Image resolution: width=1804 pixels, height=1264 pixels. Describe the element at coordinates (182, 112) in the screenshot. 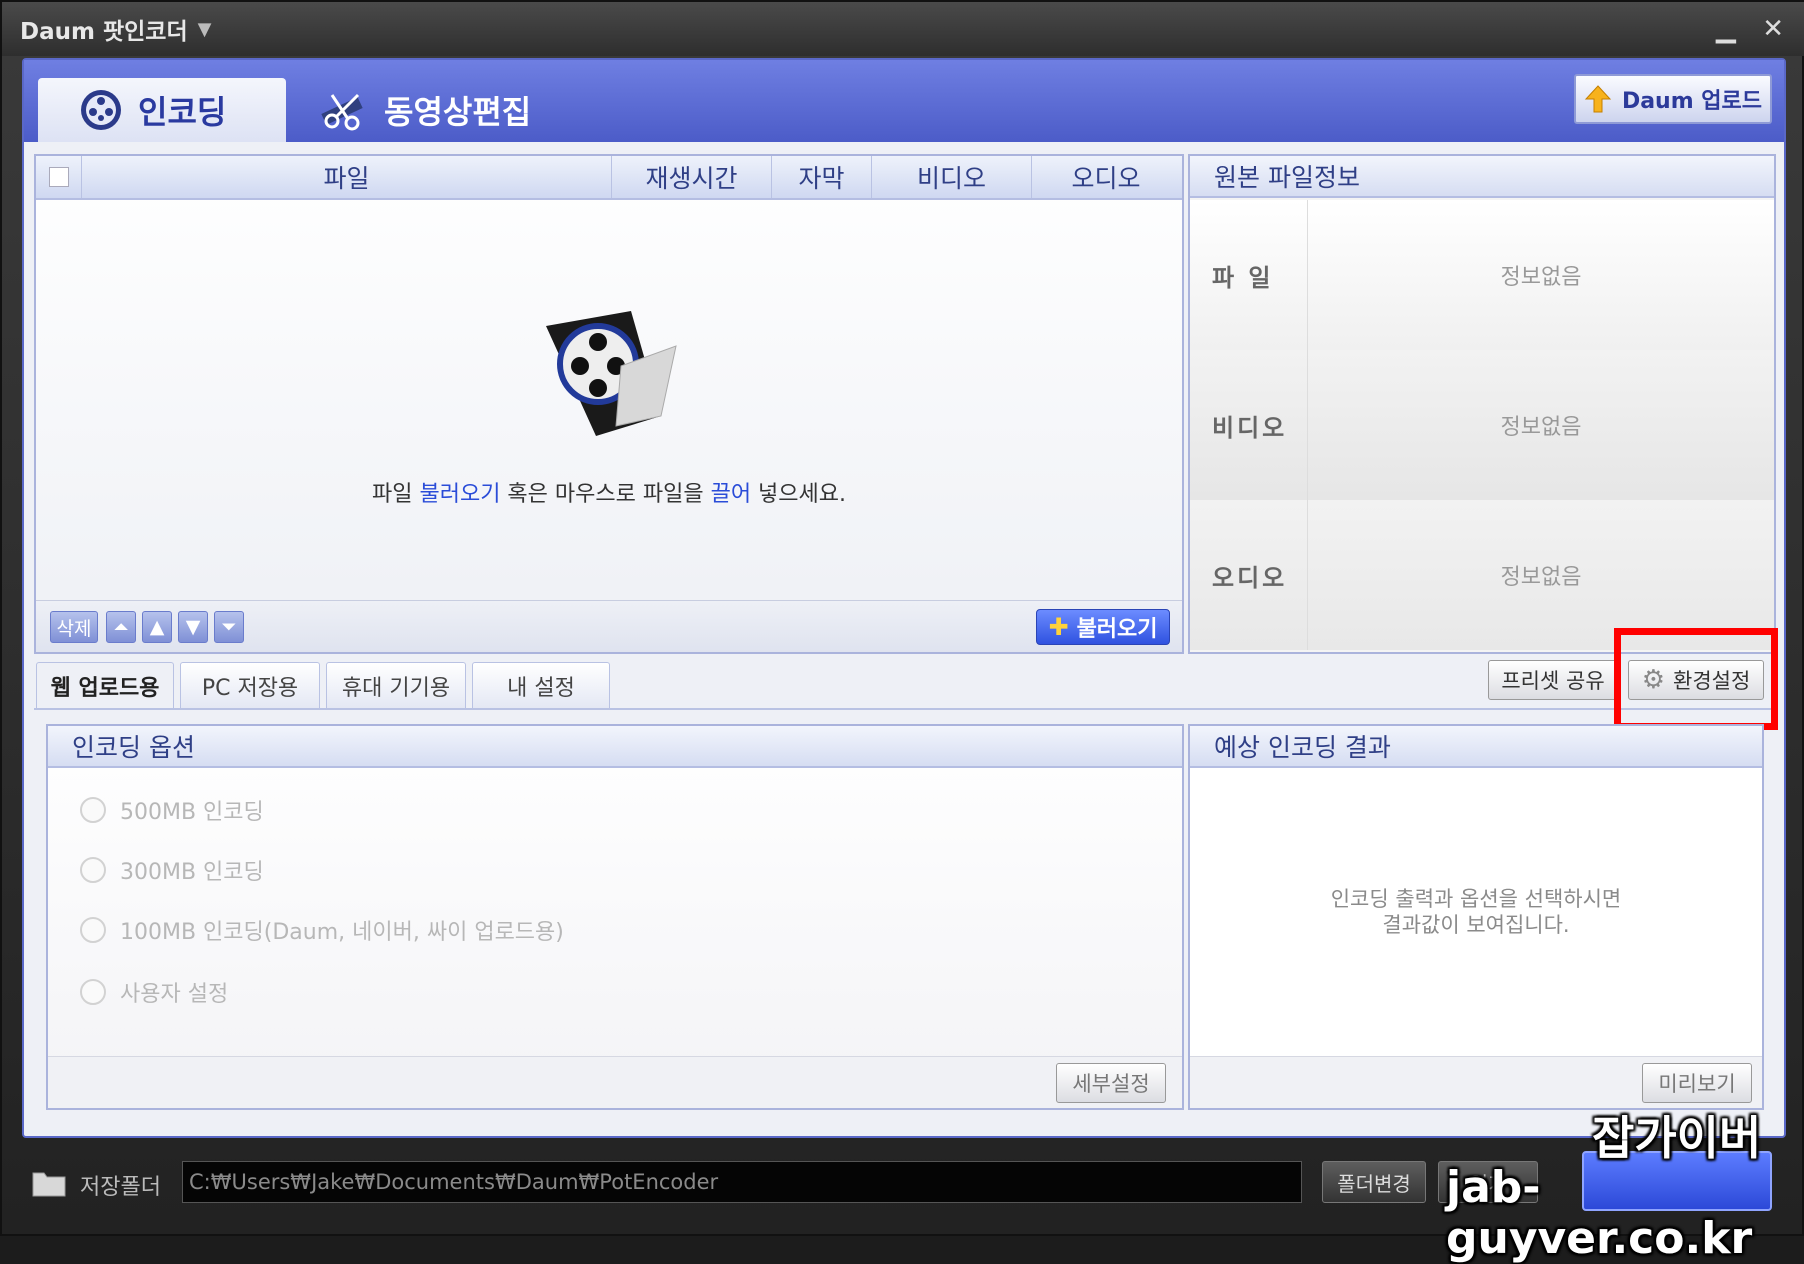

I see `tab-encoding-label: 인코딩` at that location.